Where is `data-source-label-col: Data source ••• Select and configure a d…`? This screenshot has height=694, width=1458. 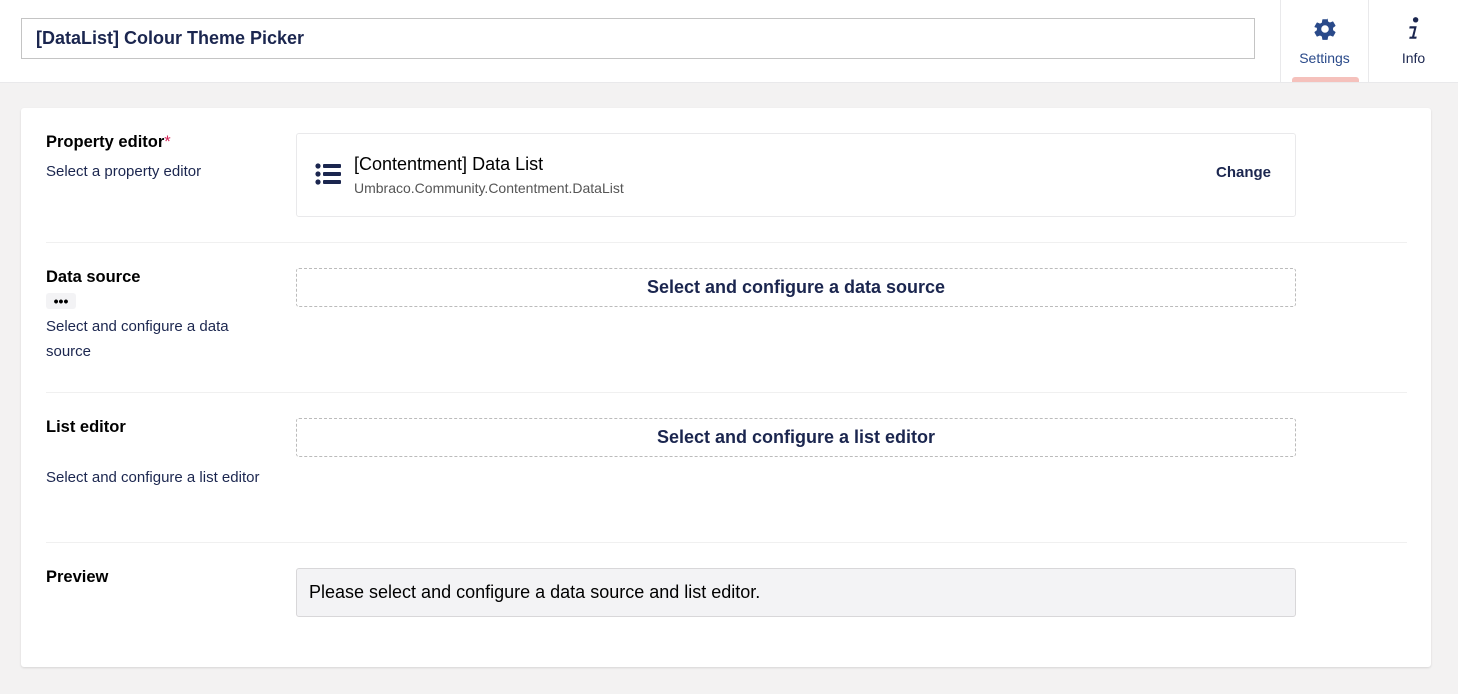
data-source-label-col: Data source ••• Select and configure a d… is located at coordinates (156, 316).